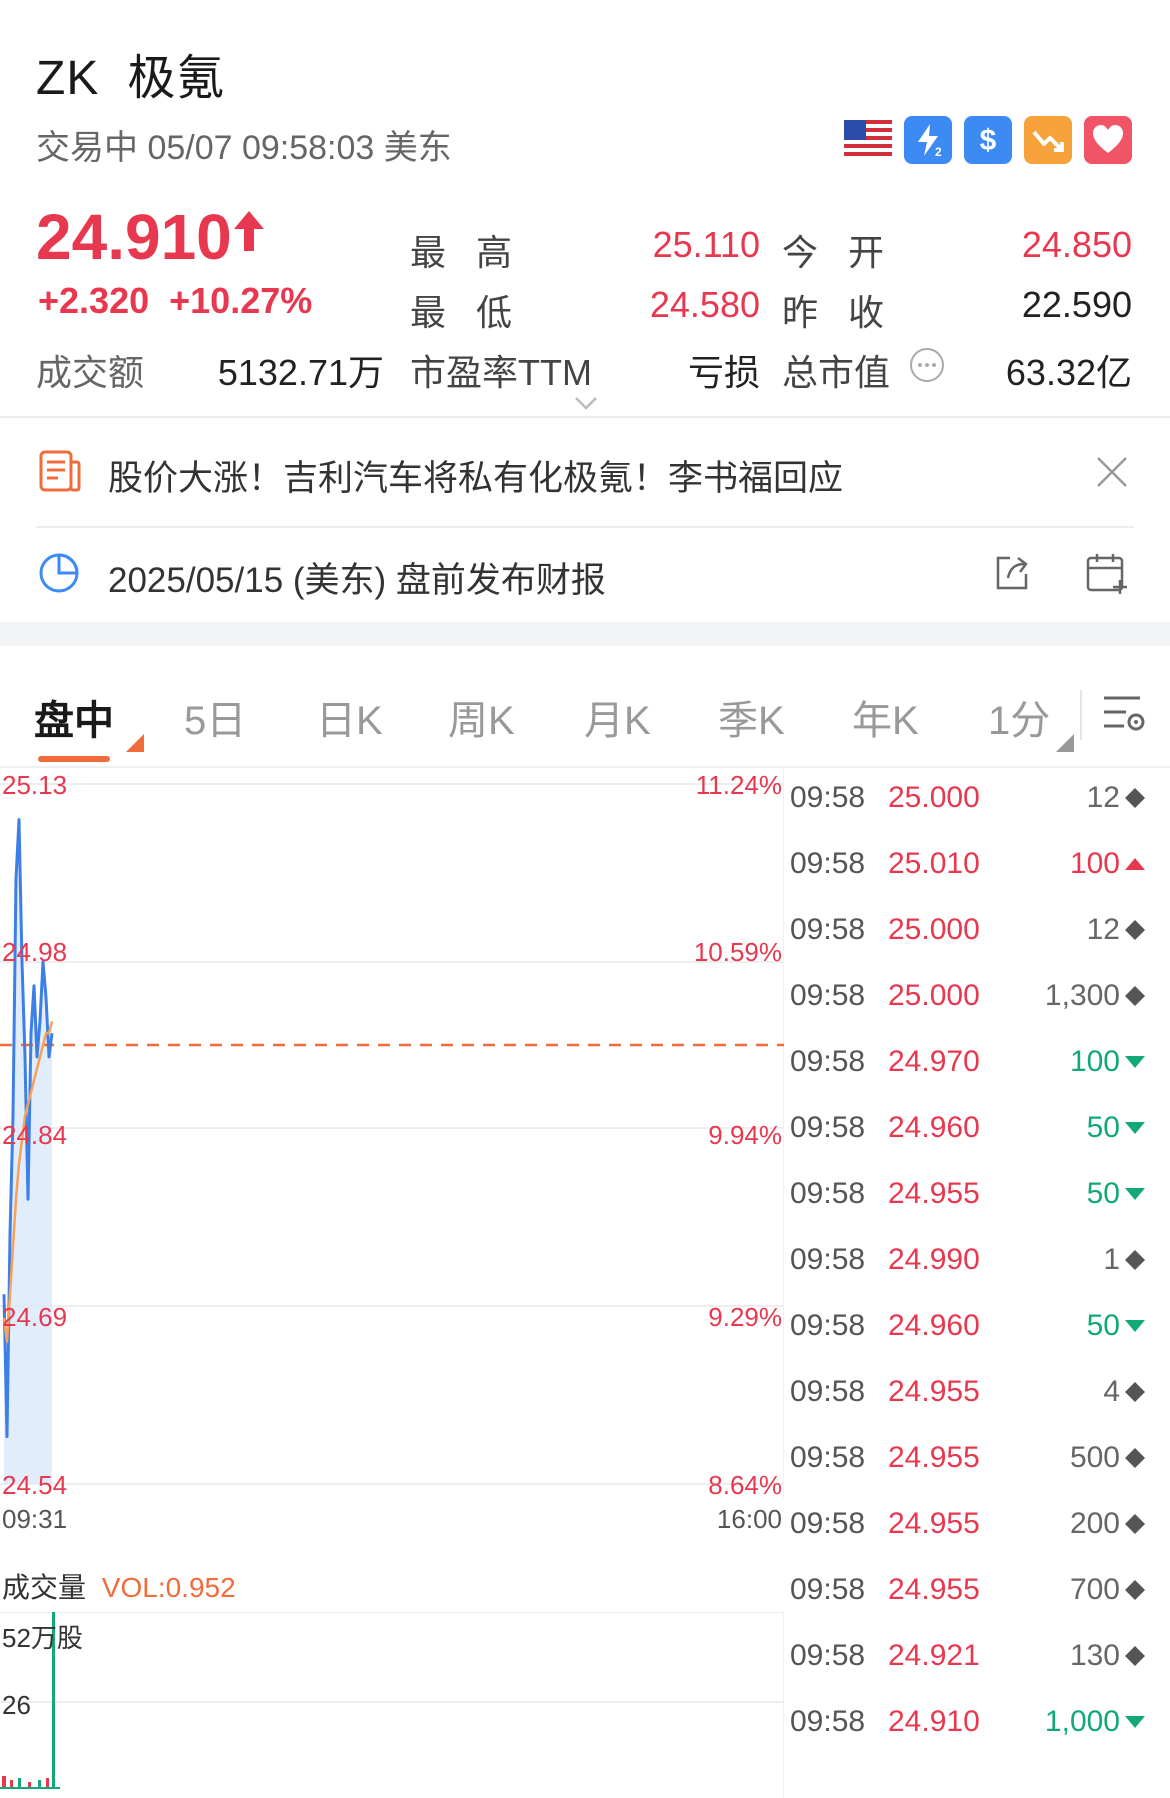 The image size is (1170, 1798). What do you see at coordinates (934, 1325) in the screenshot?
I see `trade-price: 24.960` at bounding box center [934, 1325].